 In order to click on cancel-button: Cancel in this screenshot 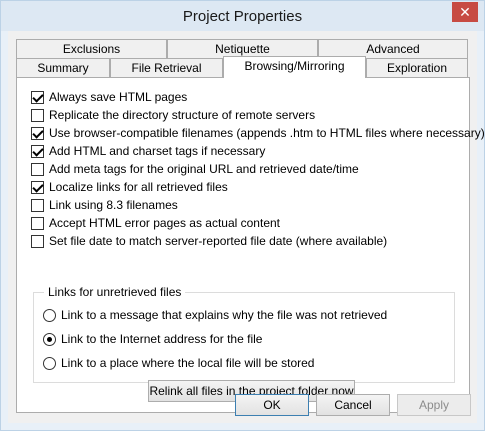, I will do `click(353, 405)`.